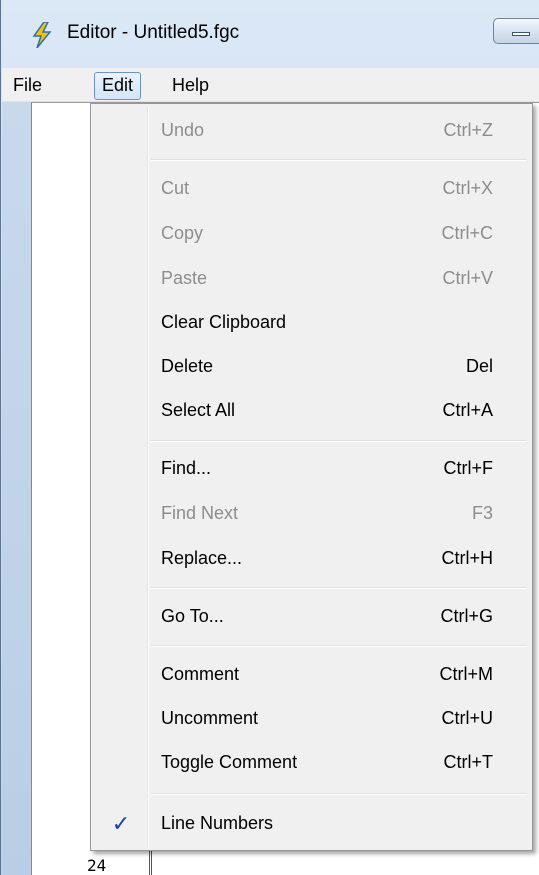 The height and width of the screenshot is (875, 539). Describe the element at coordinates (118, 86) in the screenshot. I see `menu-edit: Edit` at that location.